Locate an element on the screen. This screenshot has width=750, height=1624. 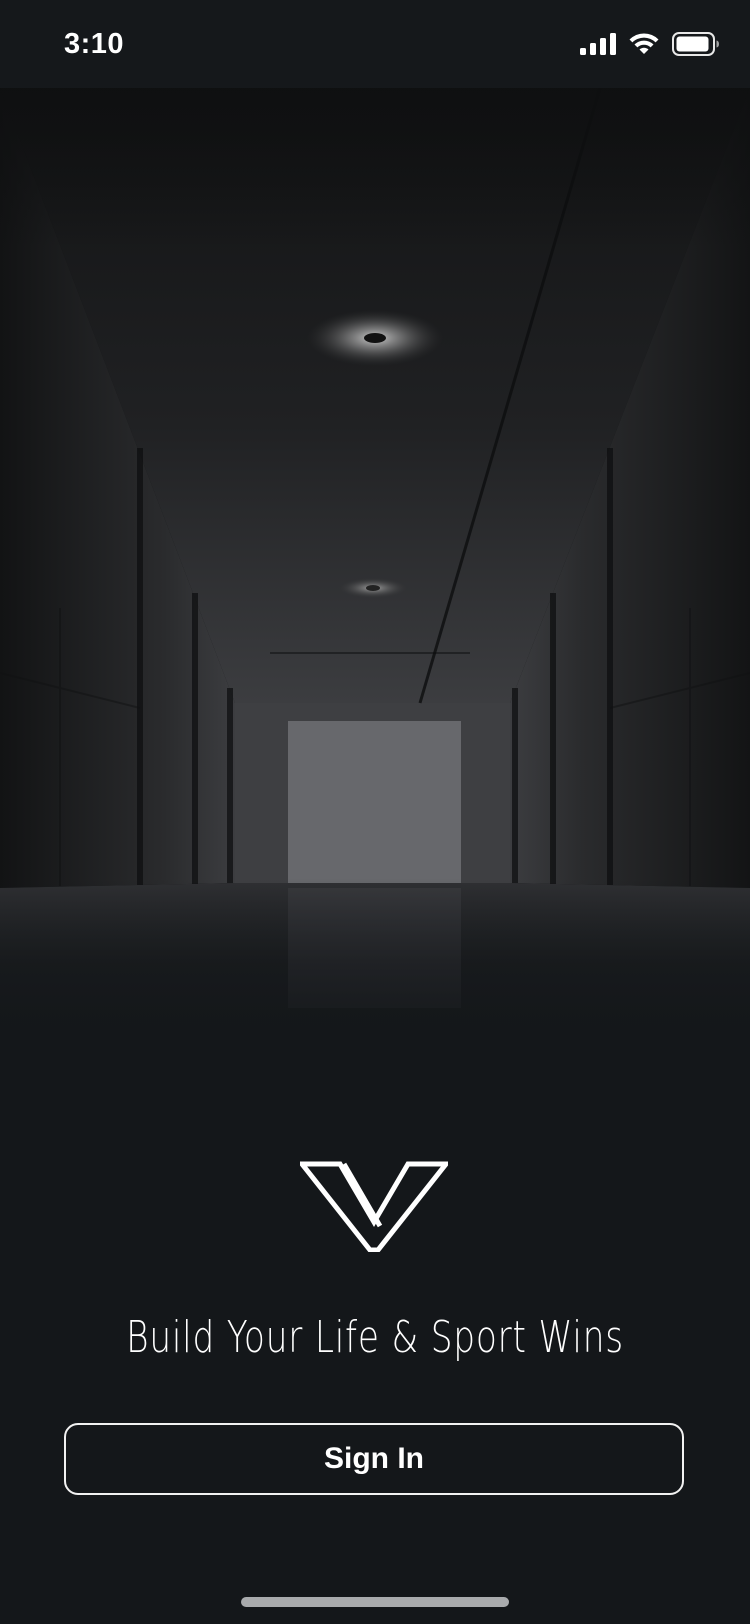
tagline: Build Your Life & Sport Wins is located at coordinates (375, 1337).